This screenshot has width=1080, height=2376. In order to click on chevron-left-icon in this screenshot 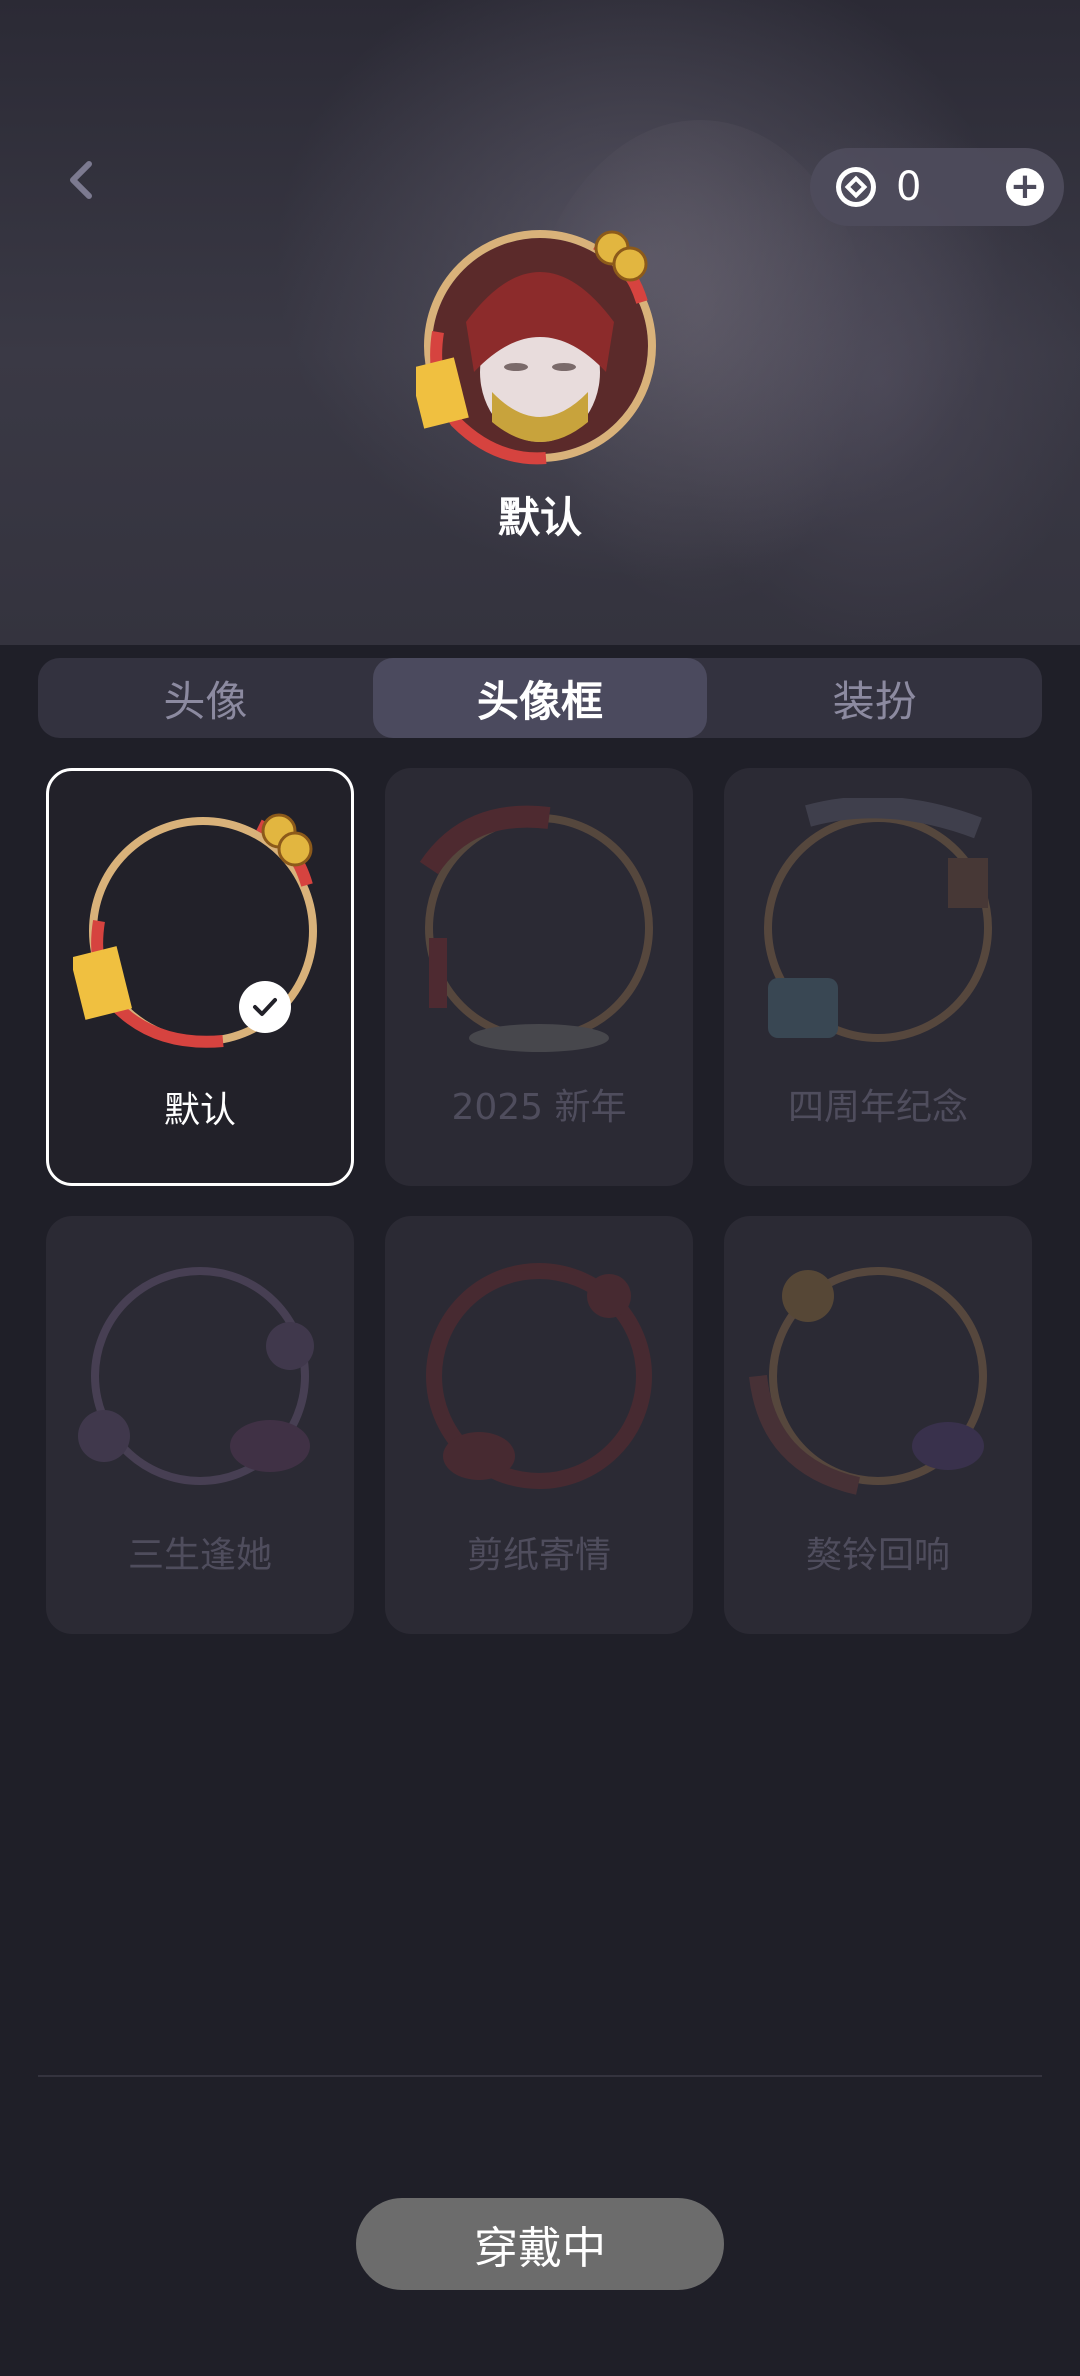, I will do `click(81, 180)`.